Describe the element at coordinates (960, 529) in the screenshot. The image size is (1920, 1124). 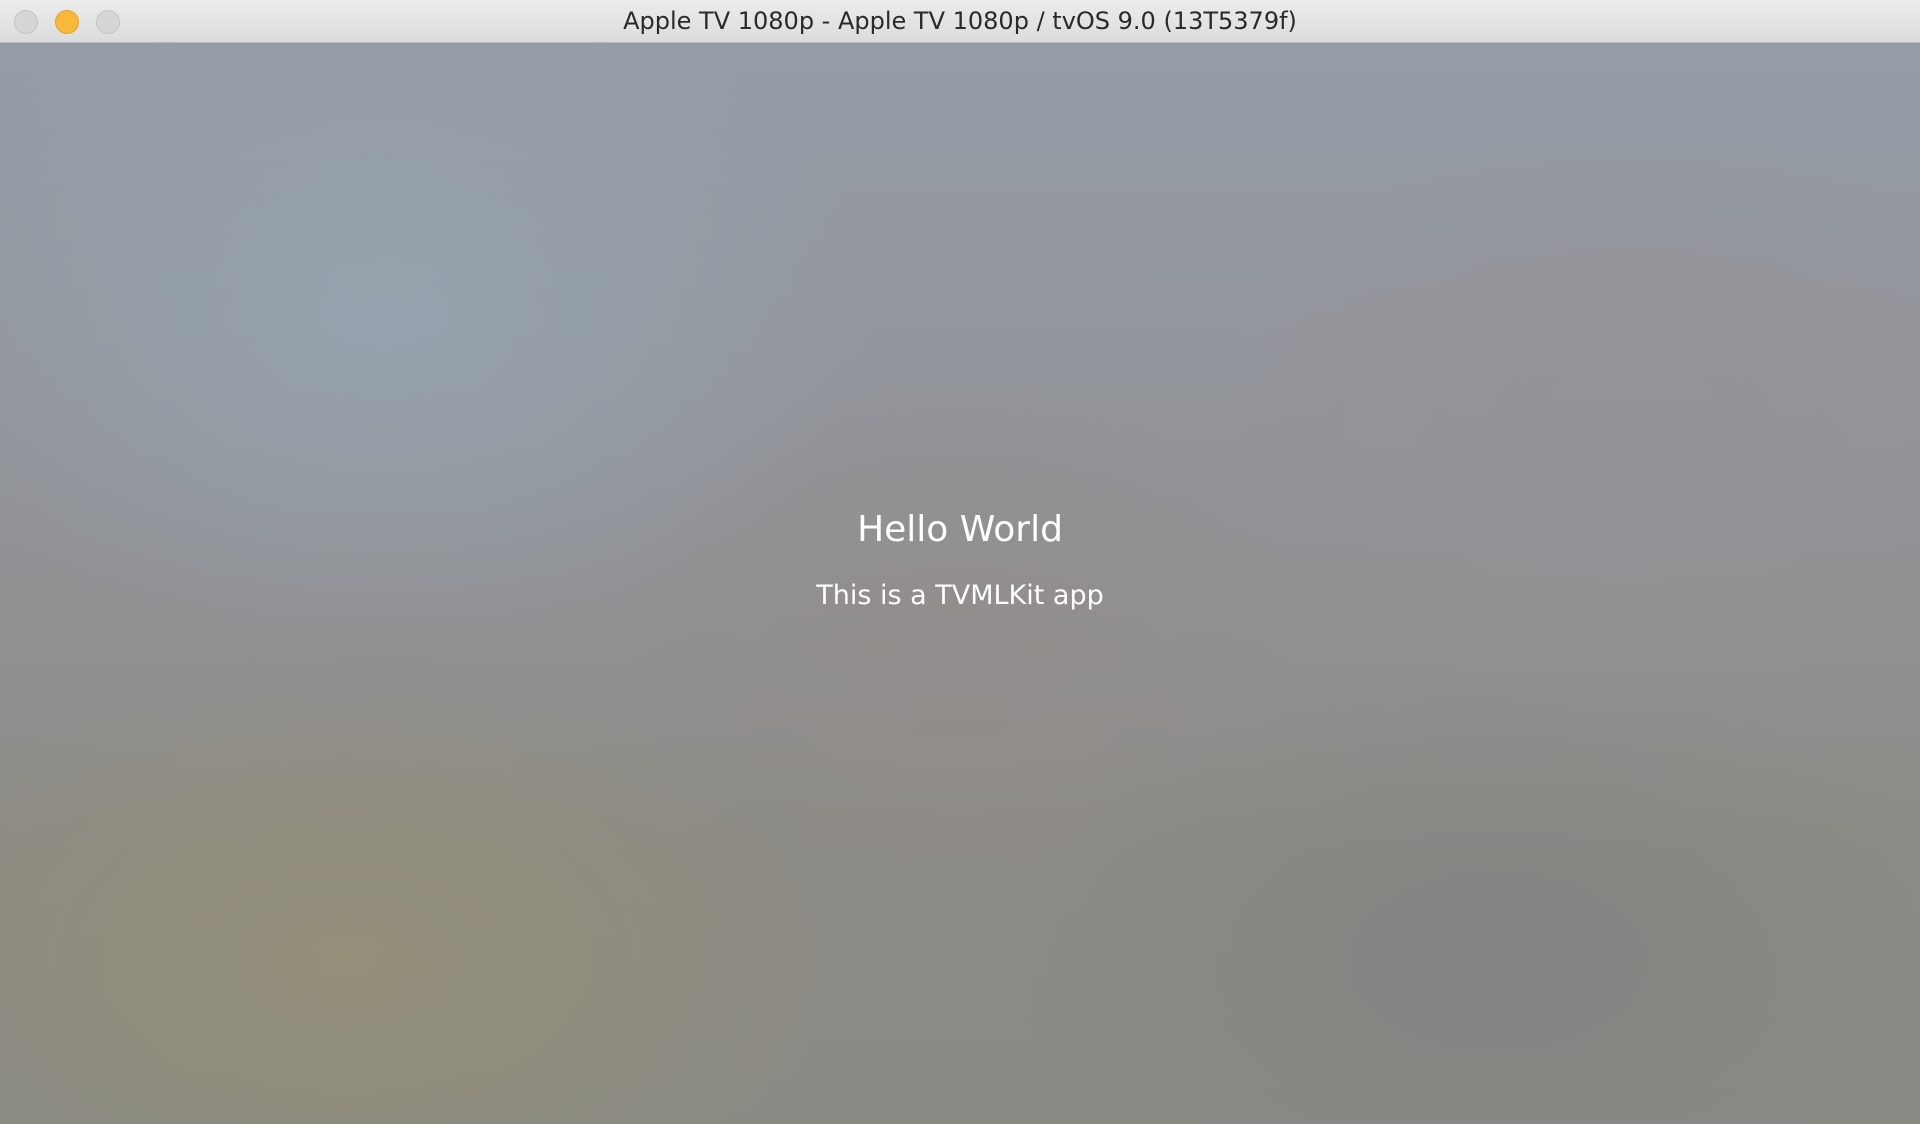
I see `app-heading: Hello World` at that location.